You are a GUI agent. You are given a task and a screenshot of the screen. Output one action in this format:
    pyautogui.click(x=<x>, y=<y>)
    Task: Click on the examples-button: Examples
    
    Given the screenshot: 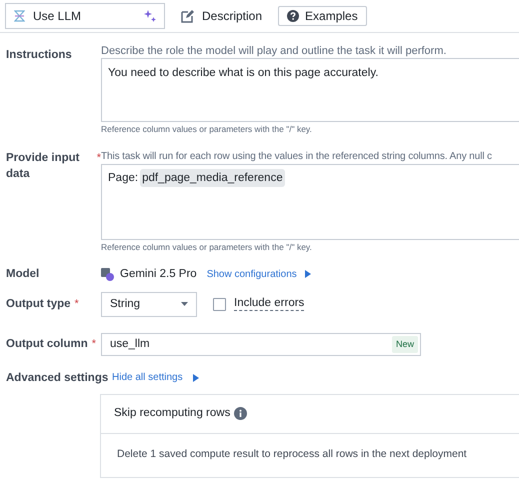 What is the action you would take?
    pyautogui.click(x=322, y=16)
    